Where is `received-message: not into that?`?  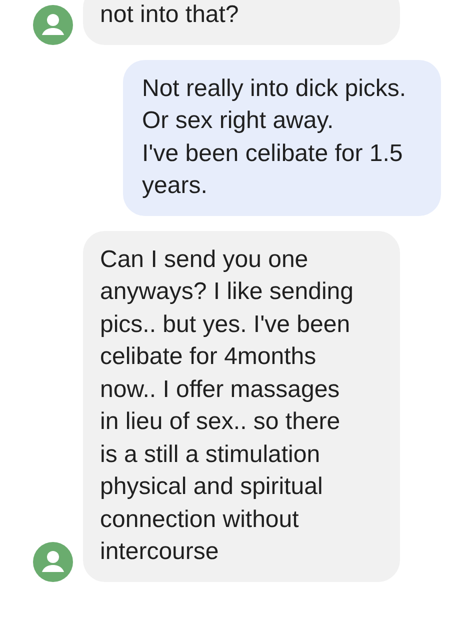
received-message: not into that? is located at coordinates (241, 22).